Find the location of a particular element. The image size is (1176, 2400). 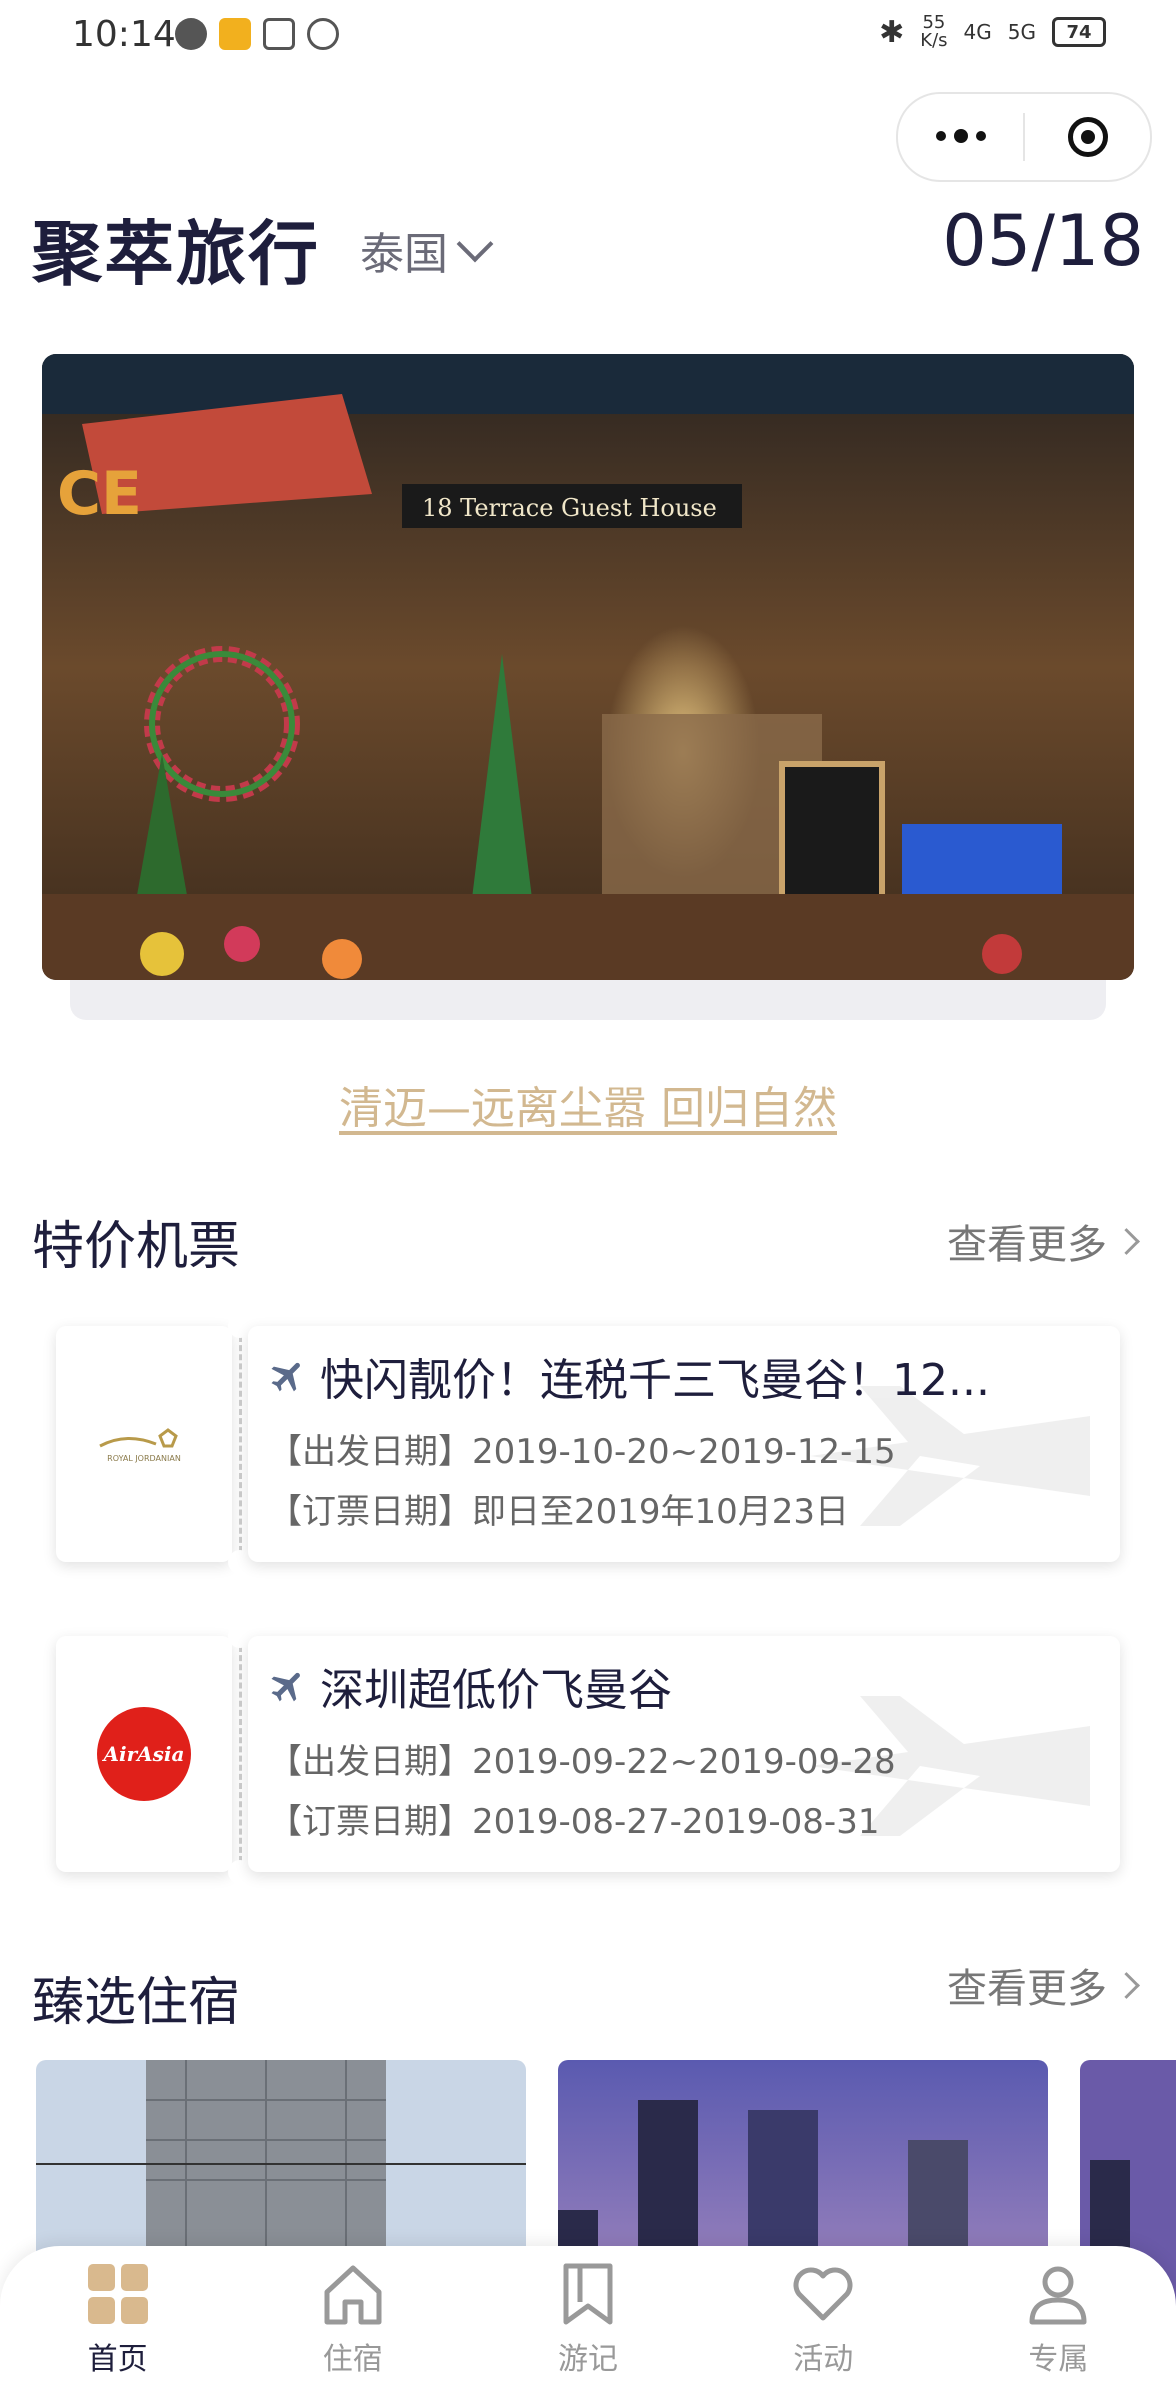

bookmark-icon is located at coordinates (588, 2294).